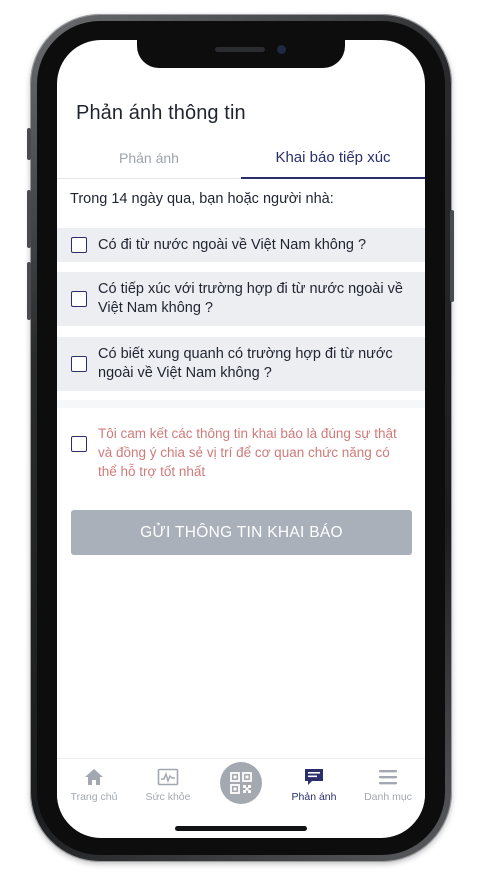 The height and width of the screenshot is (877, 480). I want to click on page-title: Phản ánh thông tin, so click(161, 113).